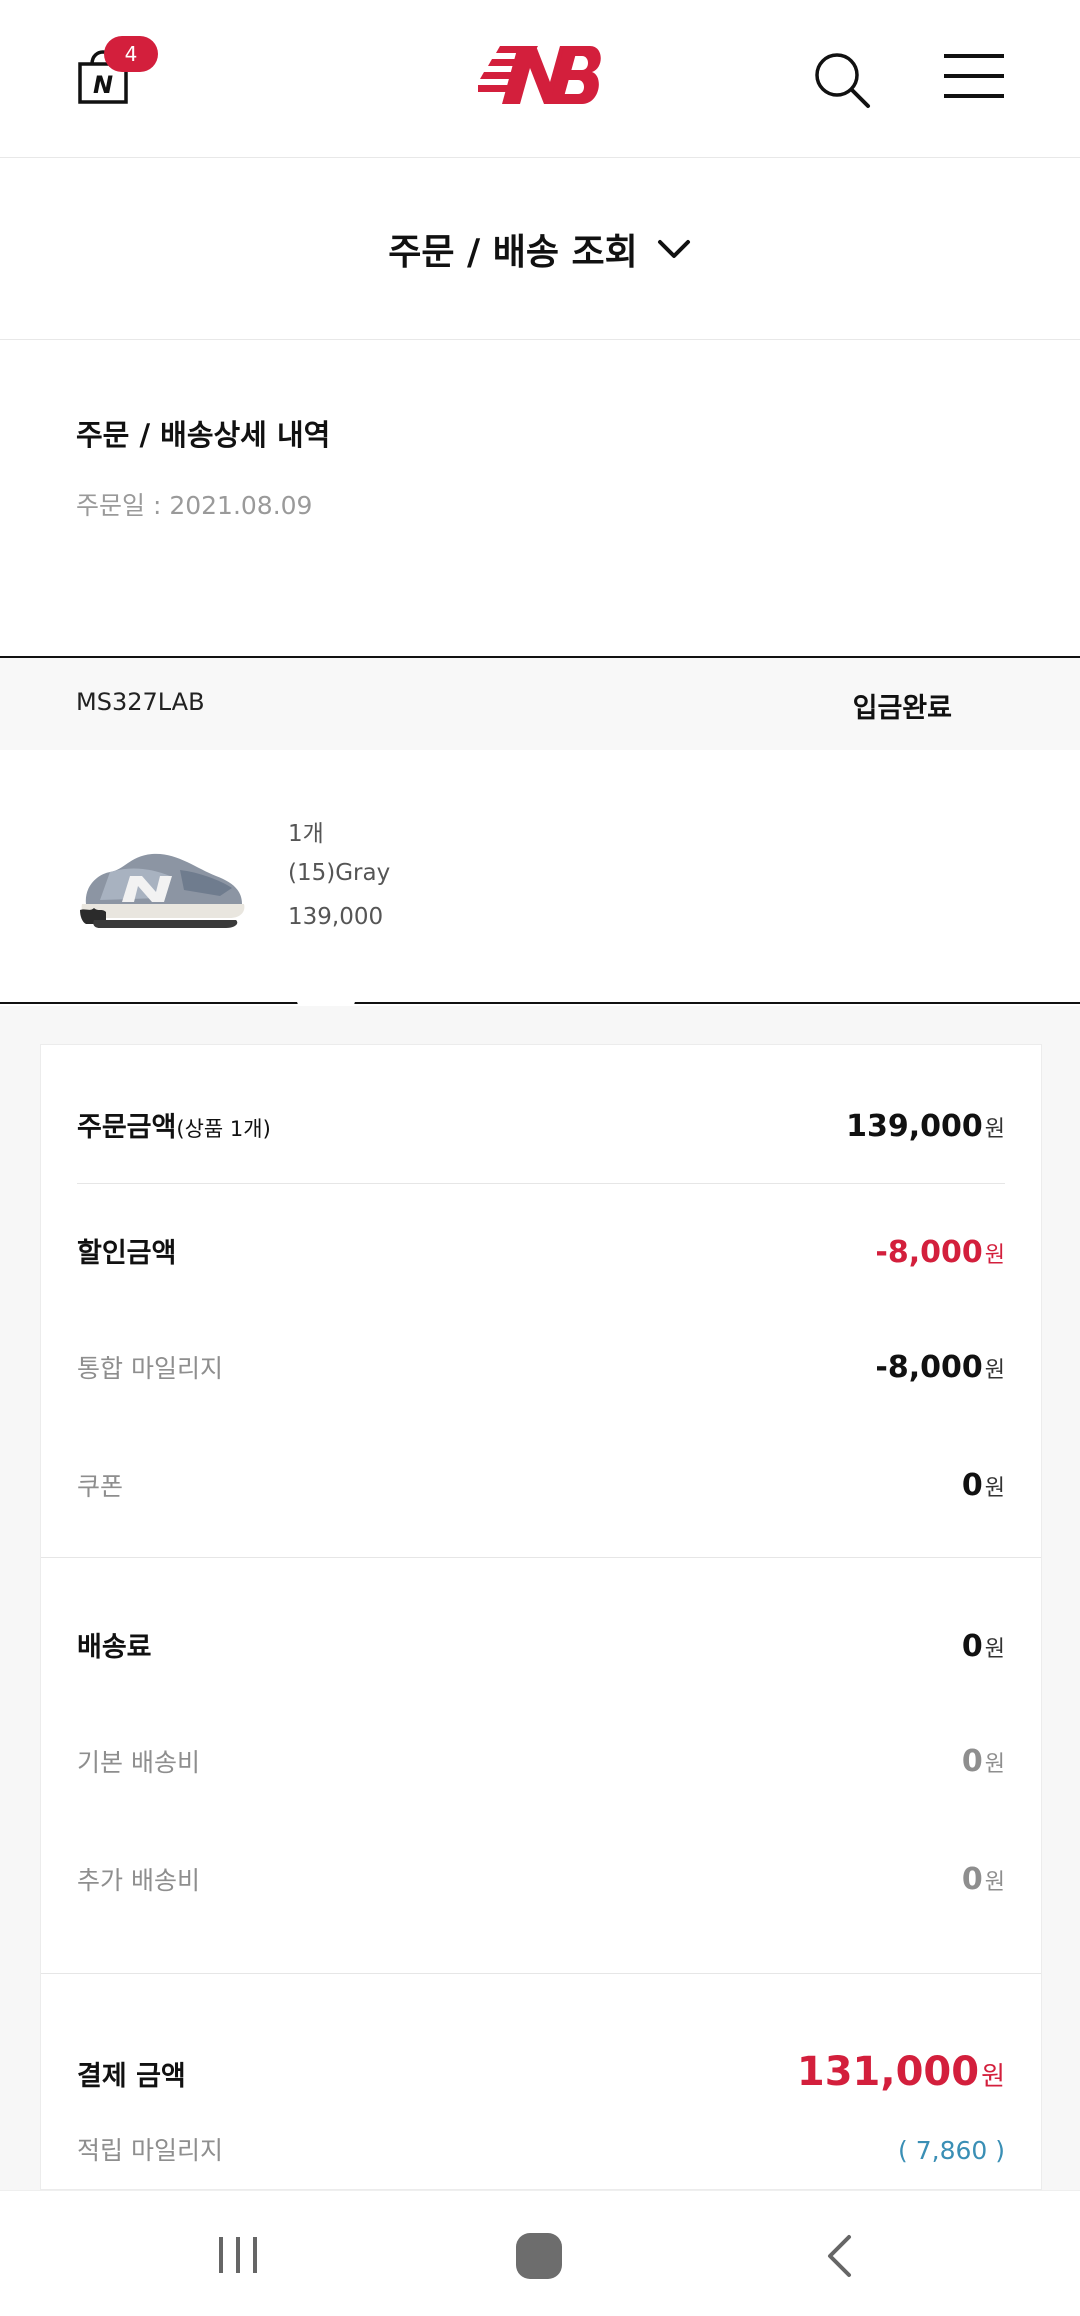  What do you see at coordinates (842, 80) in the screenshot?
I see `search-icon` at bounding box center [842, 80].